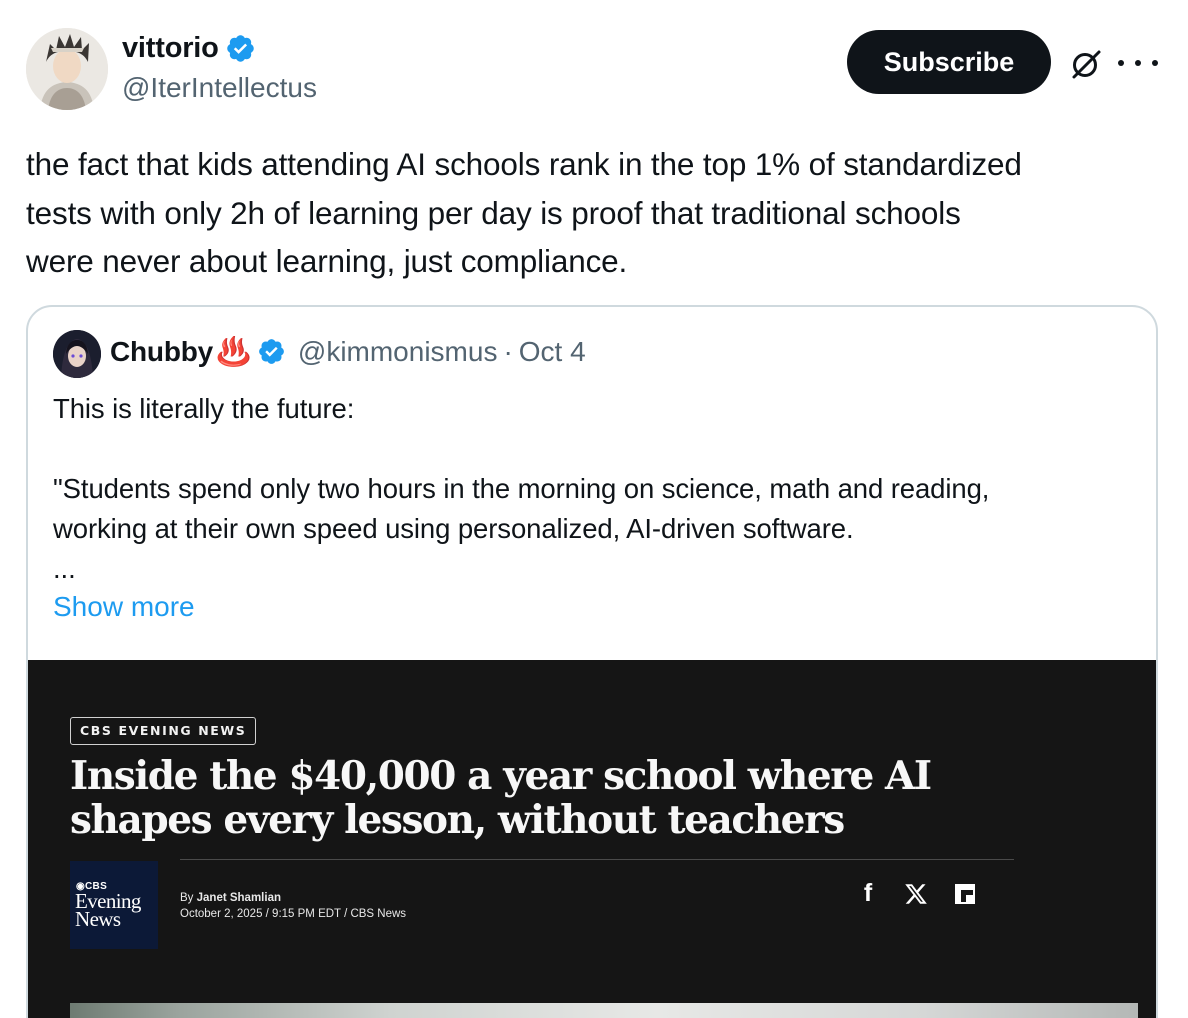 Image resolution: width=1188 pixels, height=1018 pixels. What do you see at coordinates (398, 352) in the screenshot?
I see `quoted-author-handle: @kimmonismus` at bounding box center [398, 352].